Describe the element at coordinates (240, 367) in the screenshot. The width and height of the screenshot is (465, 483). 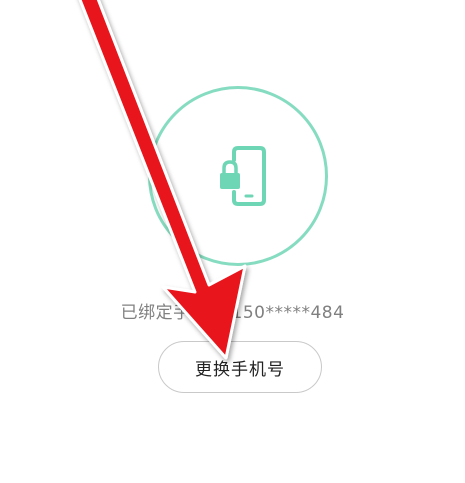
I see `change-phone-button: 更换手机号` at that location.